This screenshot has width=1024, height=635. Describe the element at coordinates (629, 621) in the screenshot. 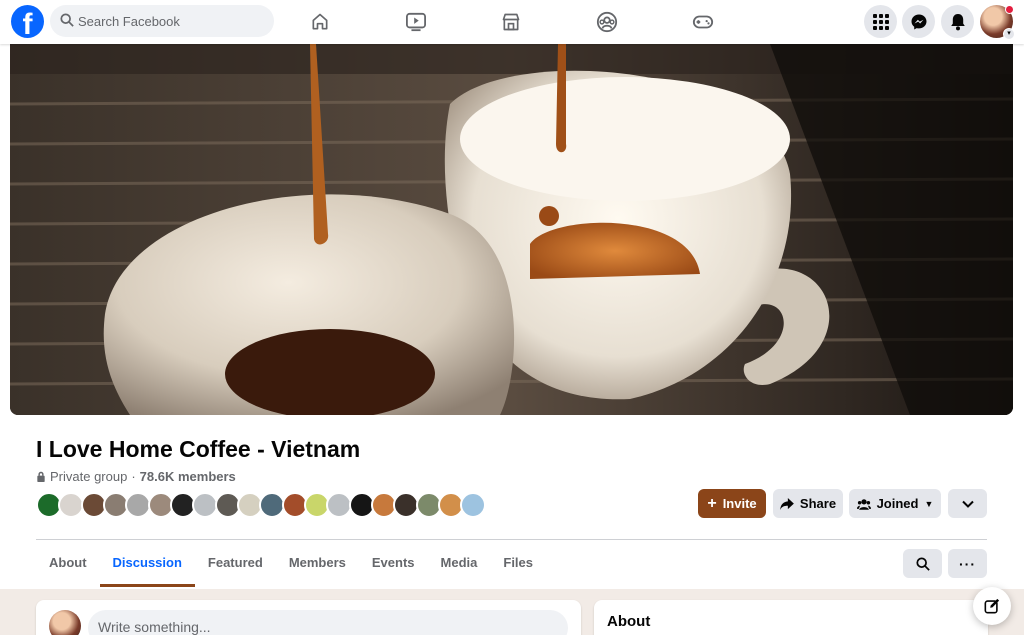

I see `about-card-title: About` at that location.